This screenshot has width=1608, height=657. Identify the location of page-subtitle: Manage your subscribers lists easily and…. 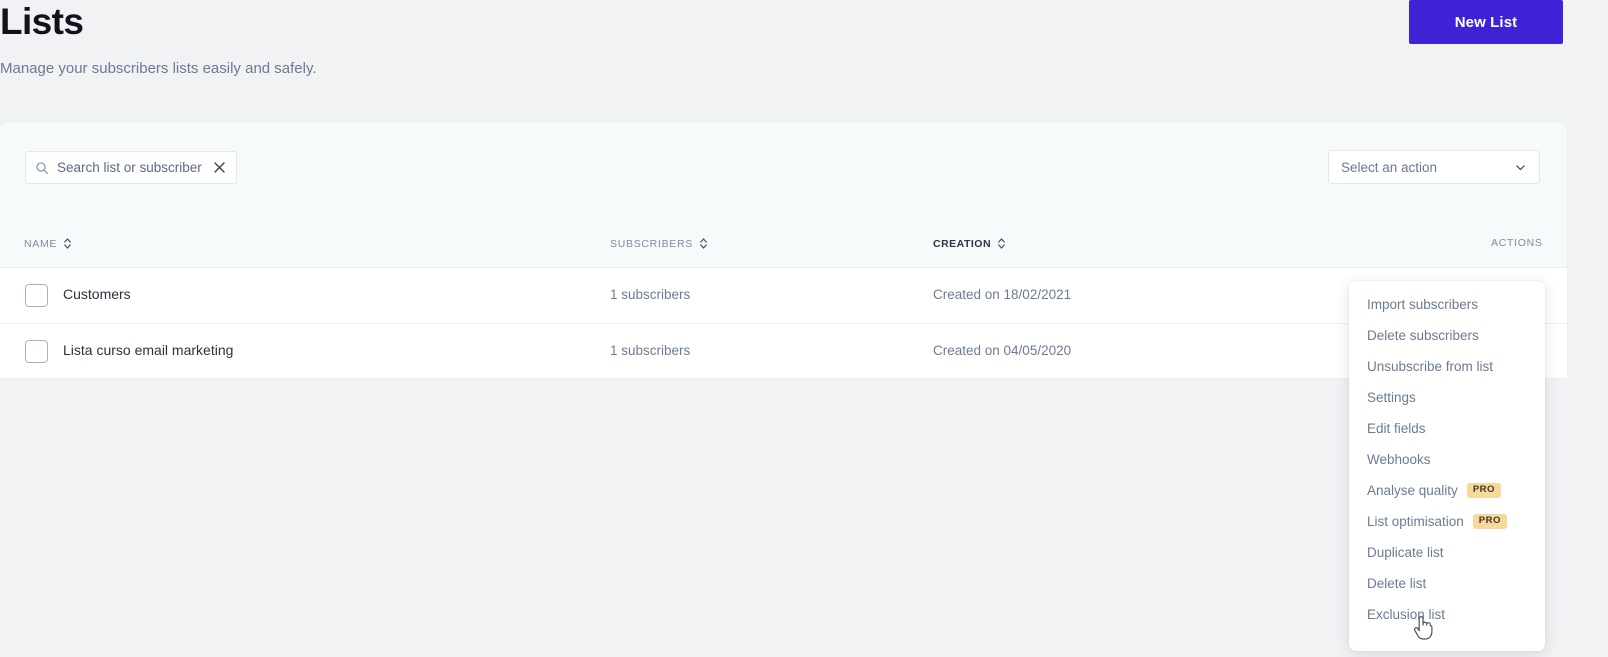
(158, 68).